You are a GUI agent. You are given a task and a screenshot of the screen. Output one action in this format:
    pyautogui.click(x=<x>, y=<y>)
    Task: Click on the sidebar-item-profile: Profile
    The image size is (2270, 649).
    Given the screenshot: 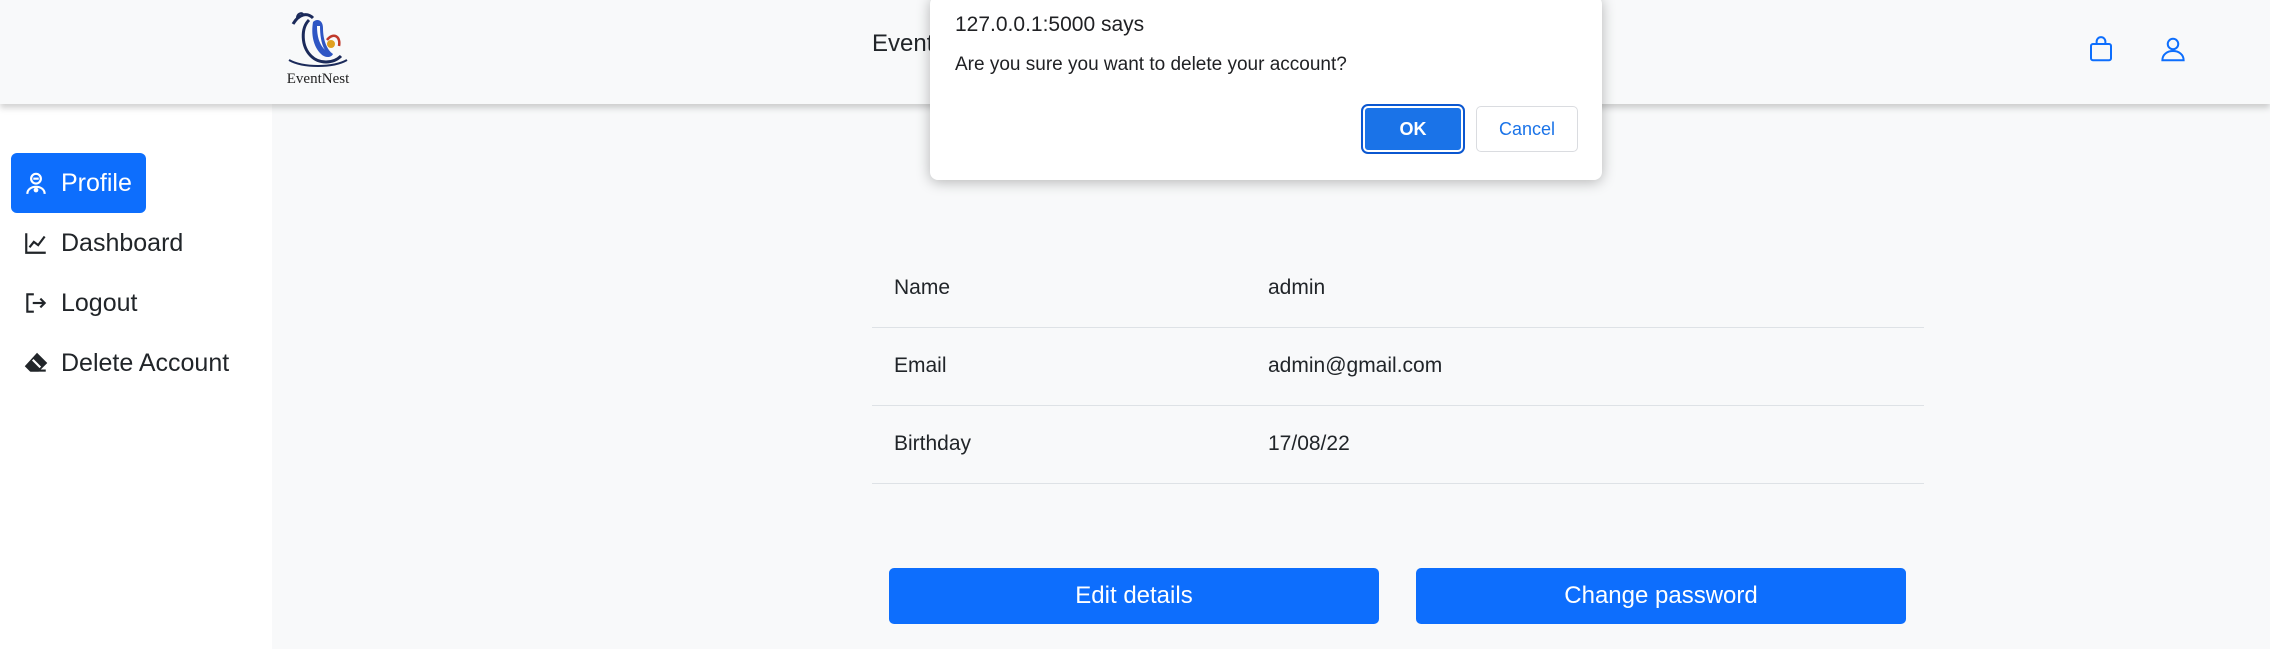 What is the action you would take?
    pyautogui.click(x=78, y=183)
    